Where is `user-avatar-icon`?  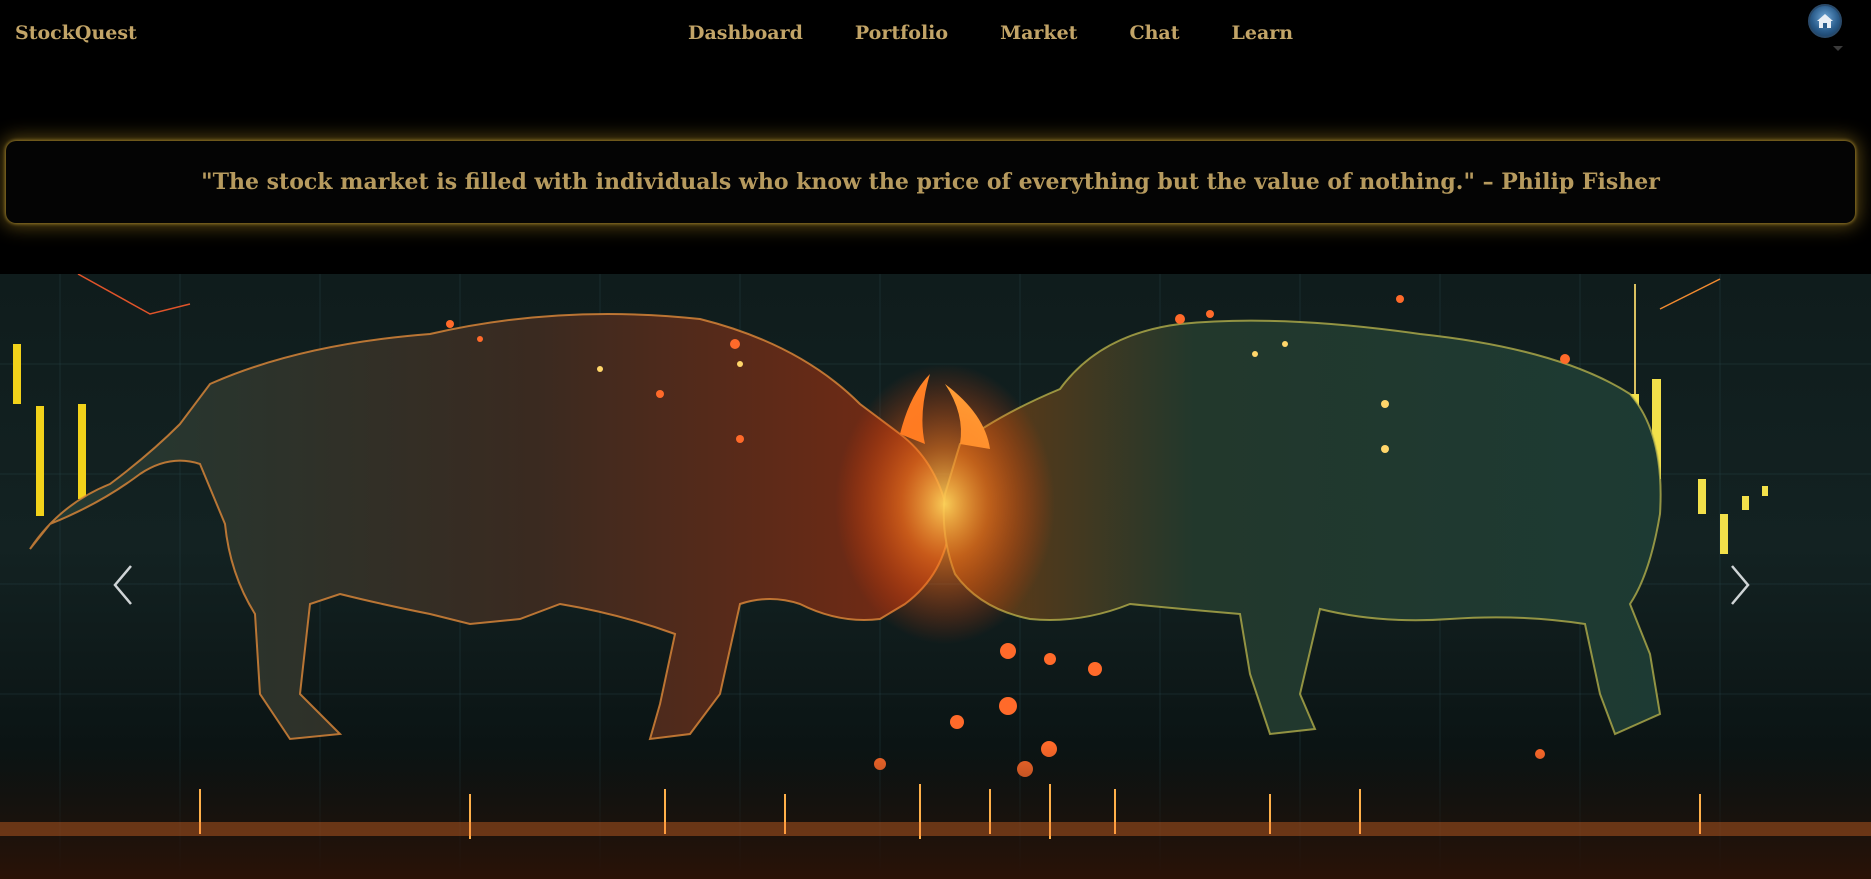
user-avatar-icon is located at coordinates (1825, 21).